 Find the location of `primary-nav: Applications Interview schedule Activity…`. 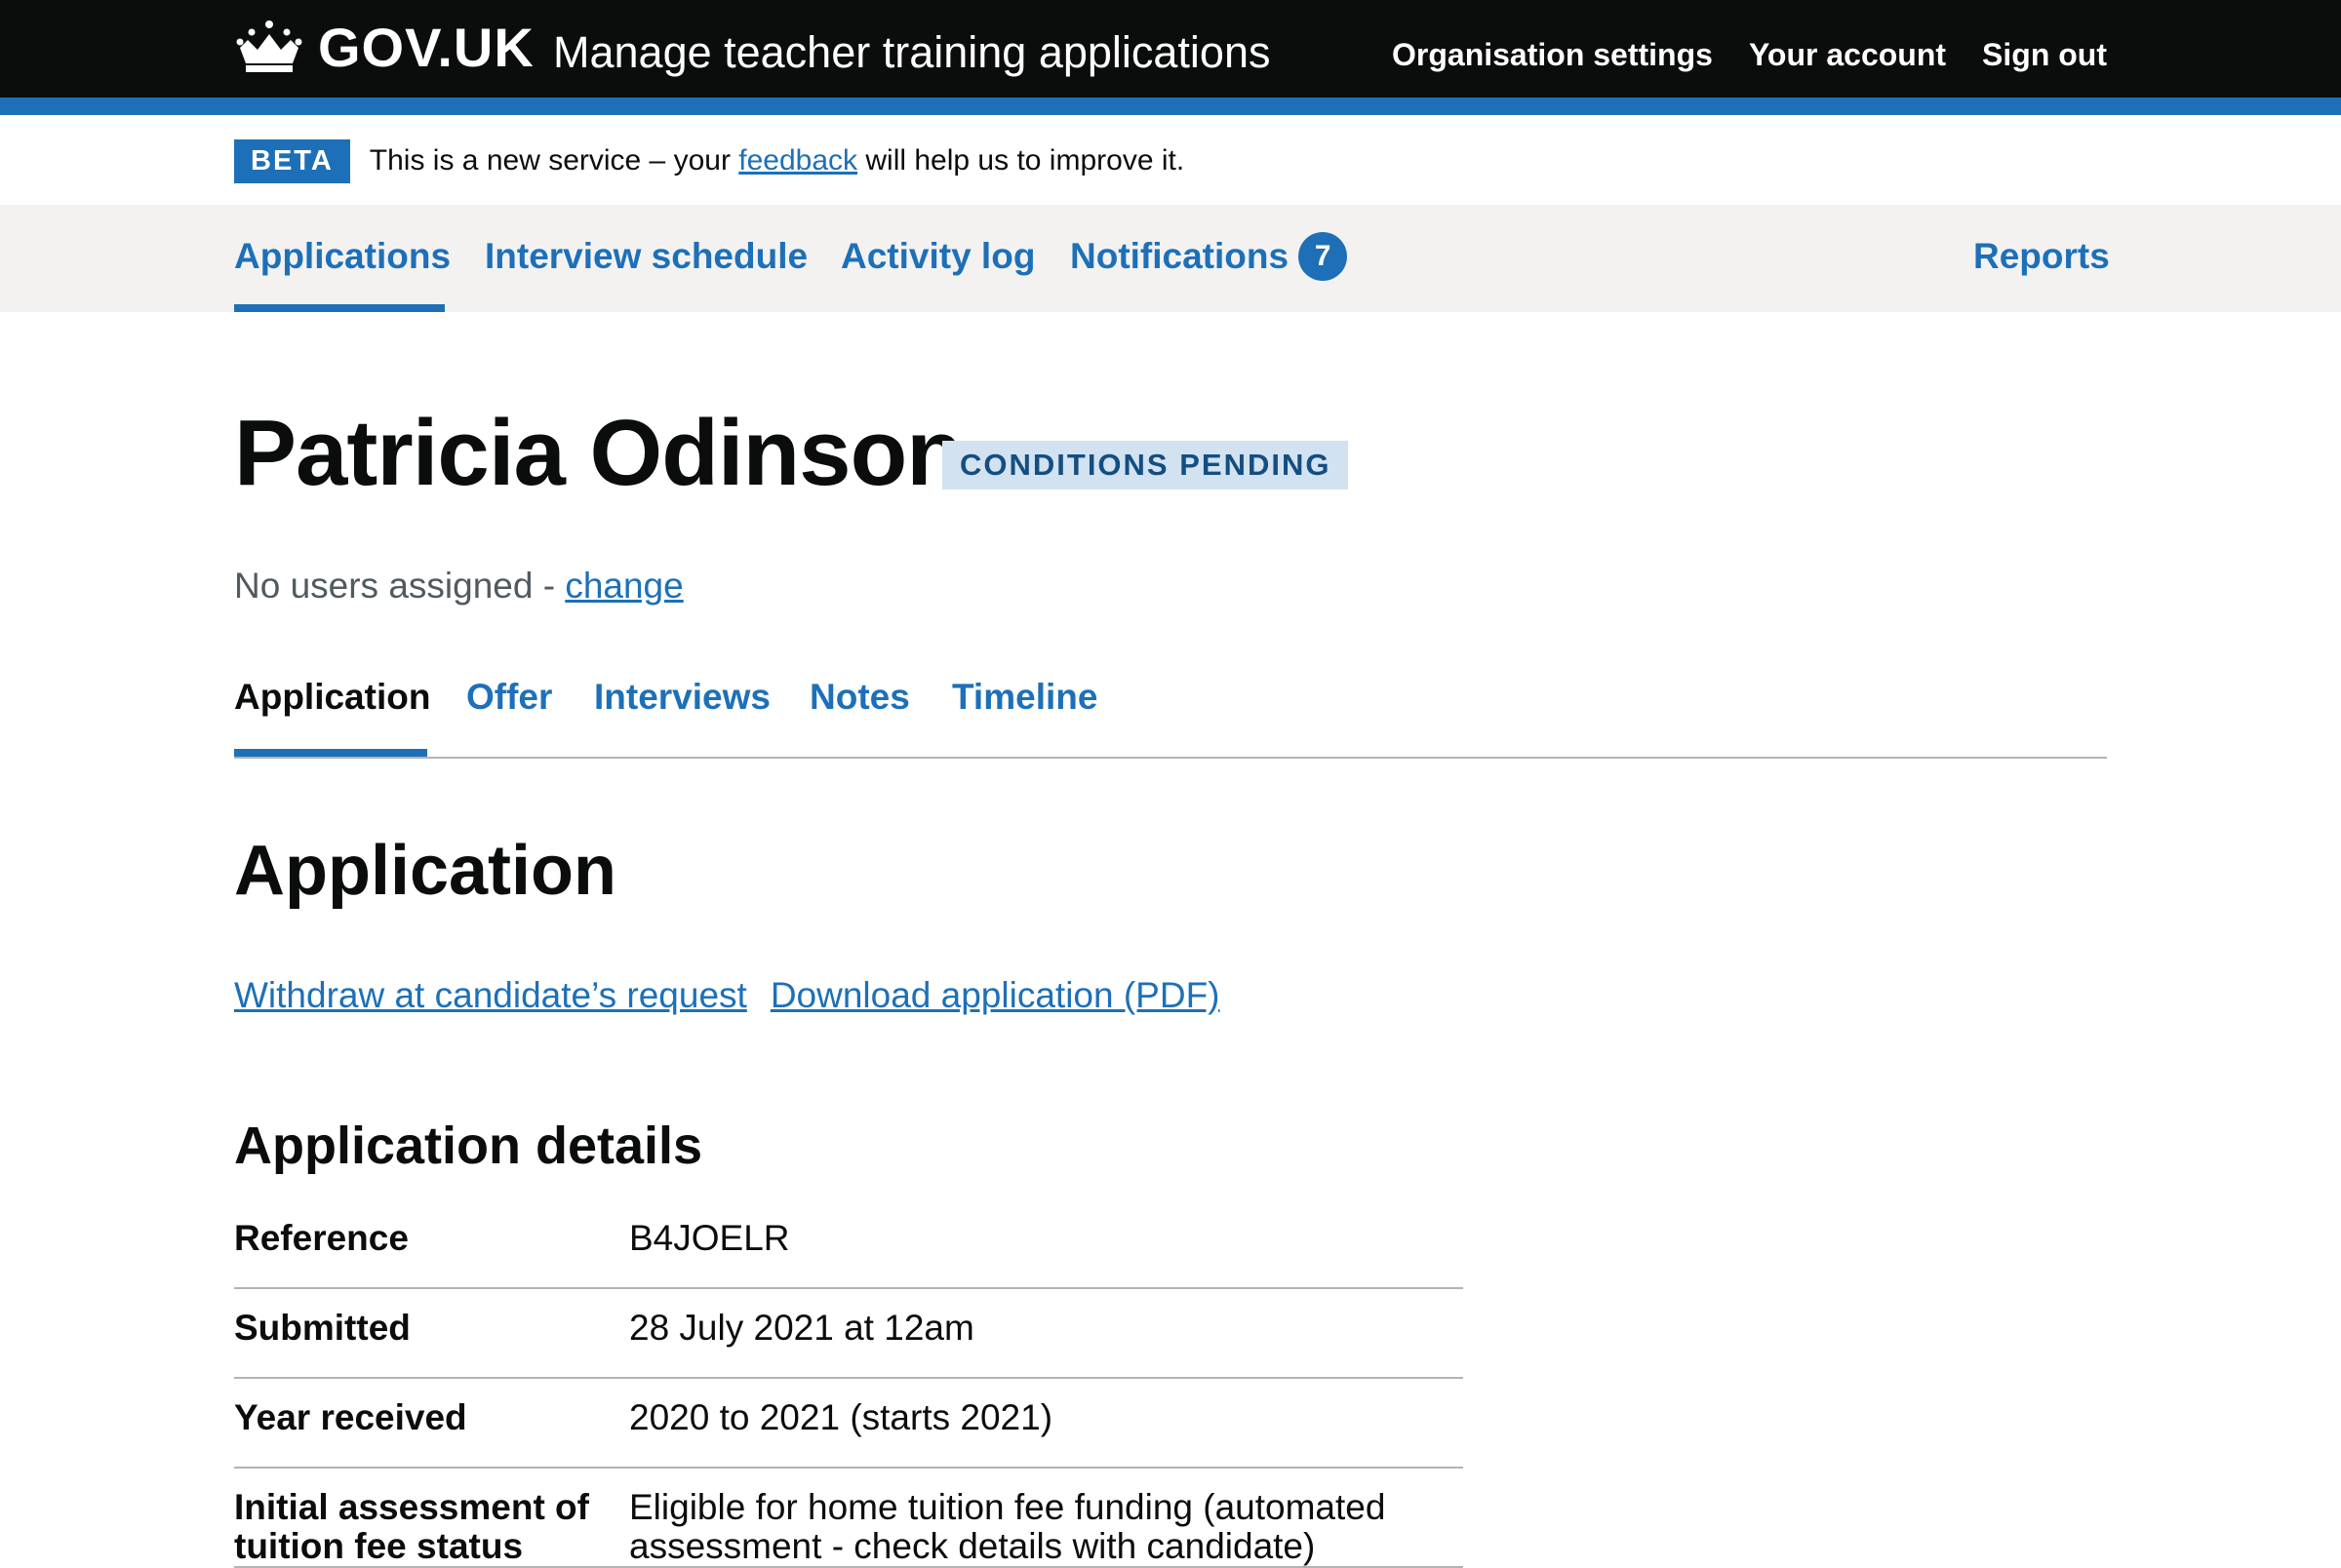

primary-nav: Applications Interview schedule Activity… is located at coordinates (1170, 258).